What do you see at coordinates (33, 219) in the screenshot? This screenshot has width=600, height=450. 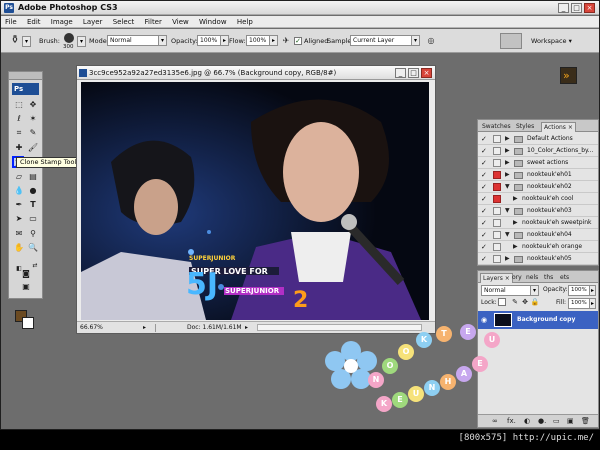 I see `shape-tool-icon: ▭` at bounding box center [33, 219].